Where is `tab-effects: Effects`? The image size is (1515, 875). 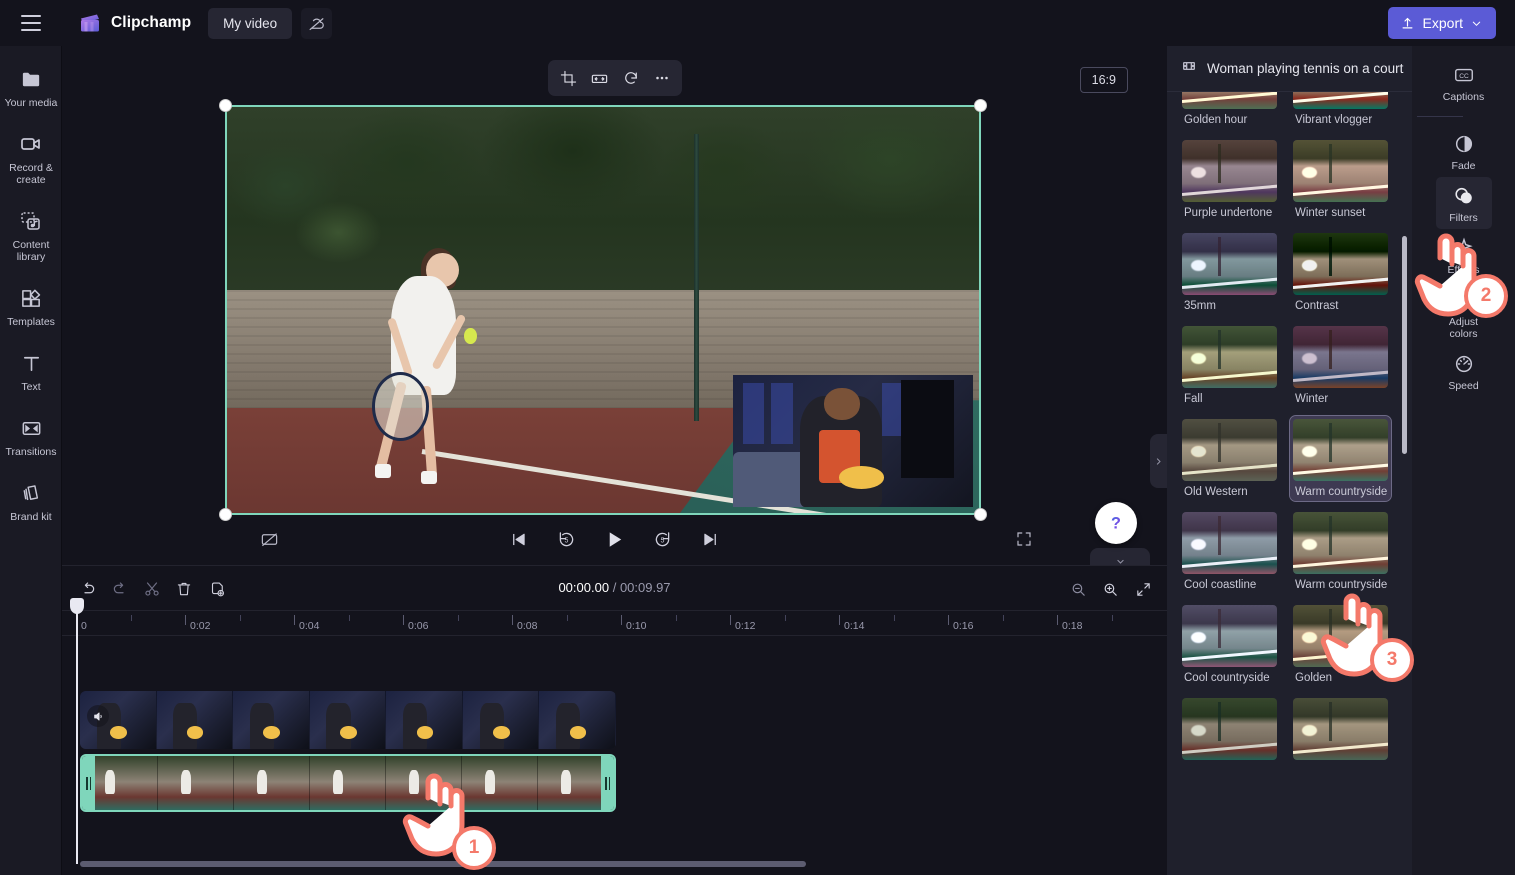 tab-effects: Effects is located at coordinates (1464, 255).